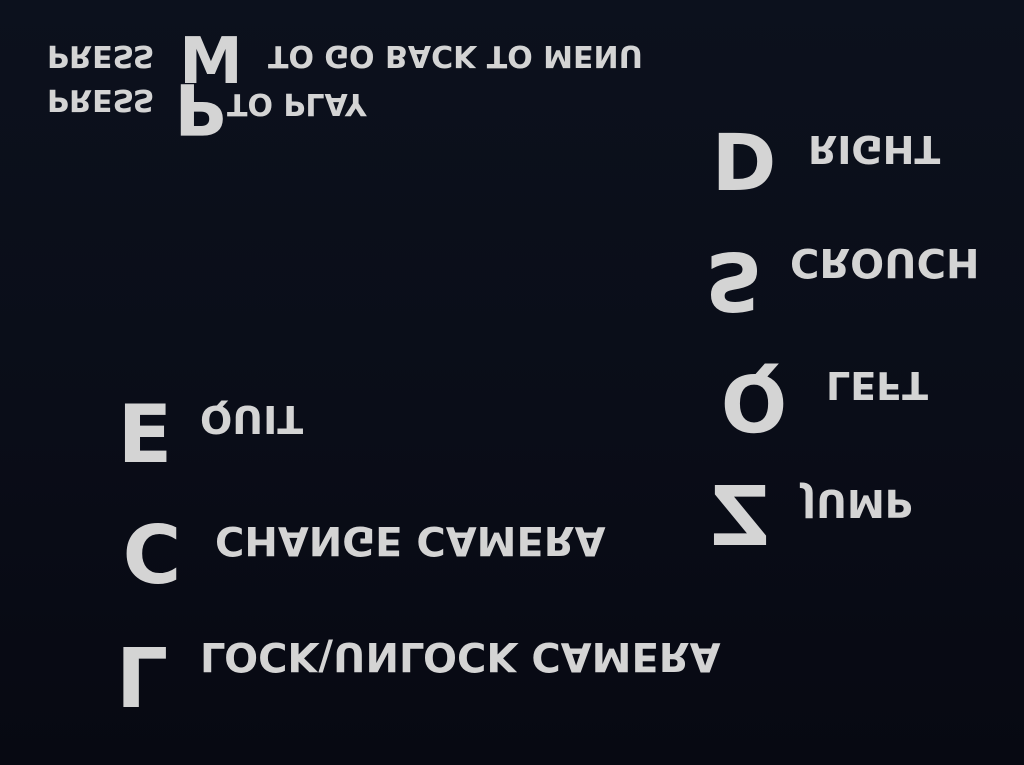 The height and width of the screenshot is (765, 1024). I want to click on play-key: P, so click(200, 108).